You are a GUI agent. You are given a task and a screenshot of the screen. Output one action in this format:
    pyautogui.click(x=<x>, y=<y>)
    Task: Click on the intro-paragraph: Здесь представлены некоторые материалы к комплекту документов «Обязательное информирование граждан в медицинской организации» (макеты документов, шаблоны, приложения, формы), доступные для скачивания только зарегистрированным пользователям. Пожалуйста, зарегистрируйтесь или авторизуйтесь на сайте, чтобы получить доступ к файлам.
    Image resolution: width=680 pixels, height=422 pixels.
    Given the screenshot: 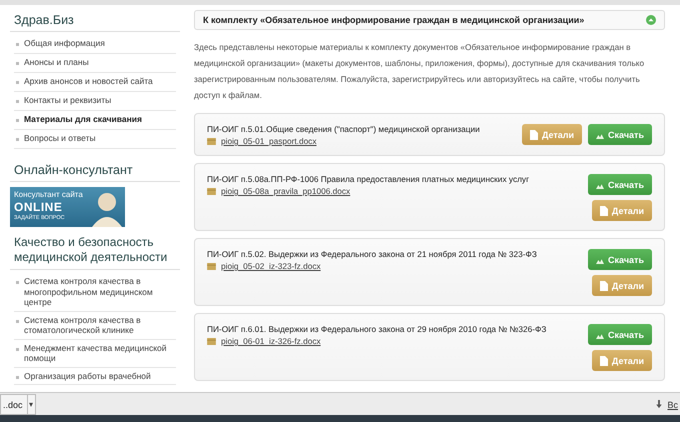 What is the action you would take?
    pyautogui.click(x=420, y=71)
    